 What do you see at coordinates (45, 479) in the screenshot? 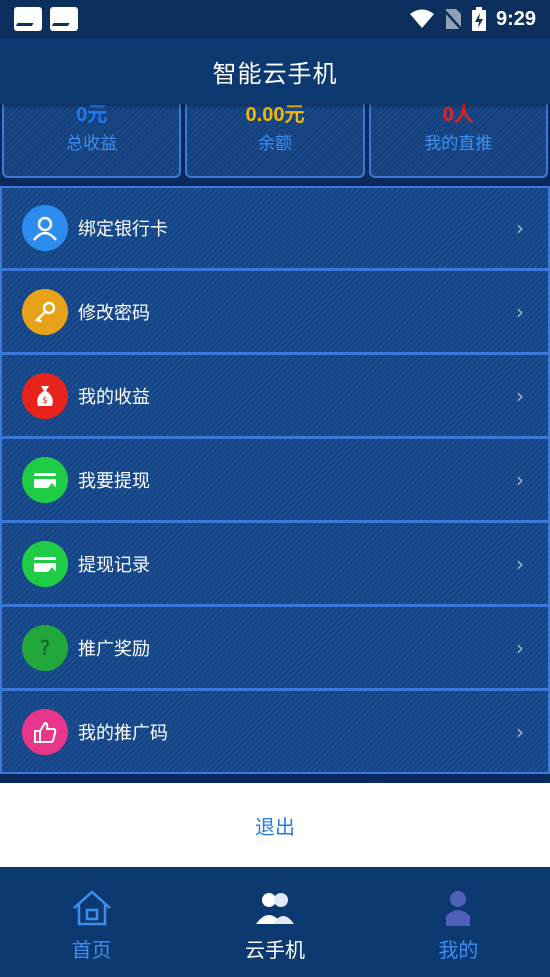
I see `withdraw-card-icon` at bounding box center [45, 479].